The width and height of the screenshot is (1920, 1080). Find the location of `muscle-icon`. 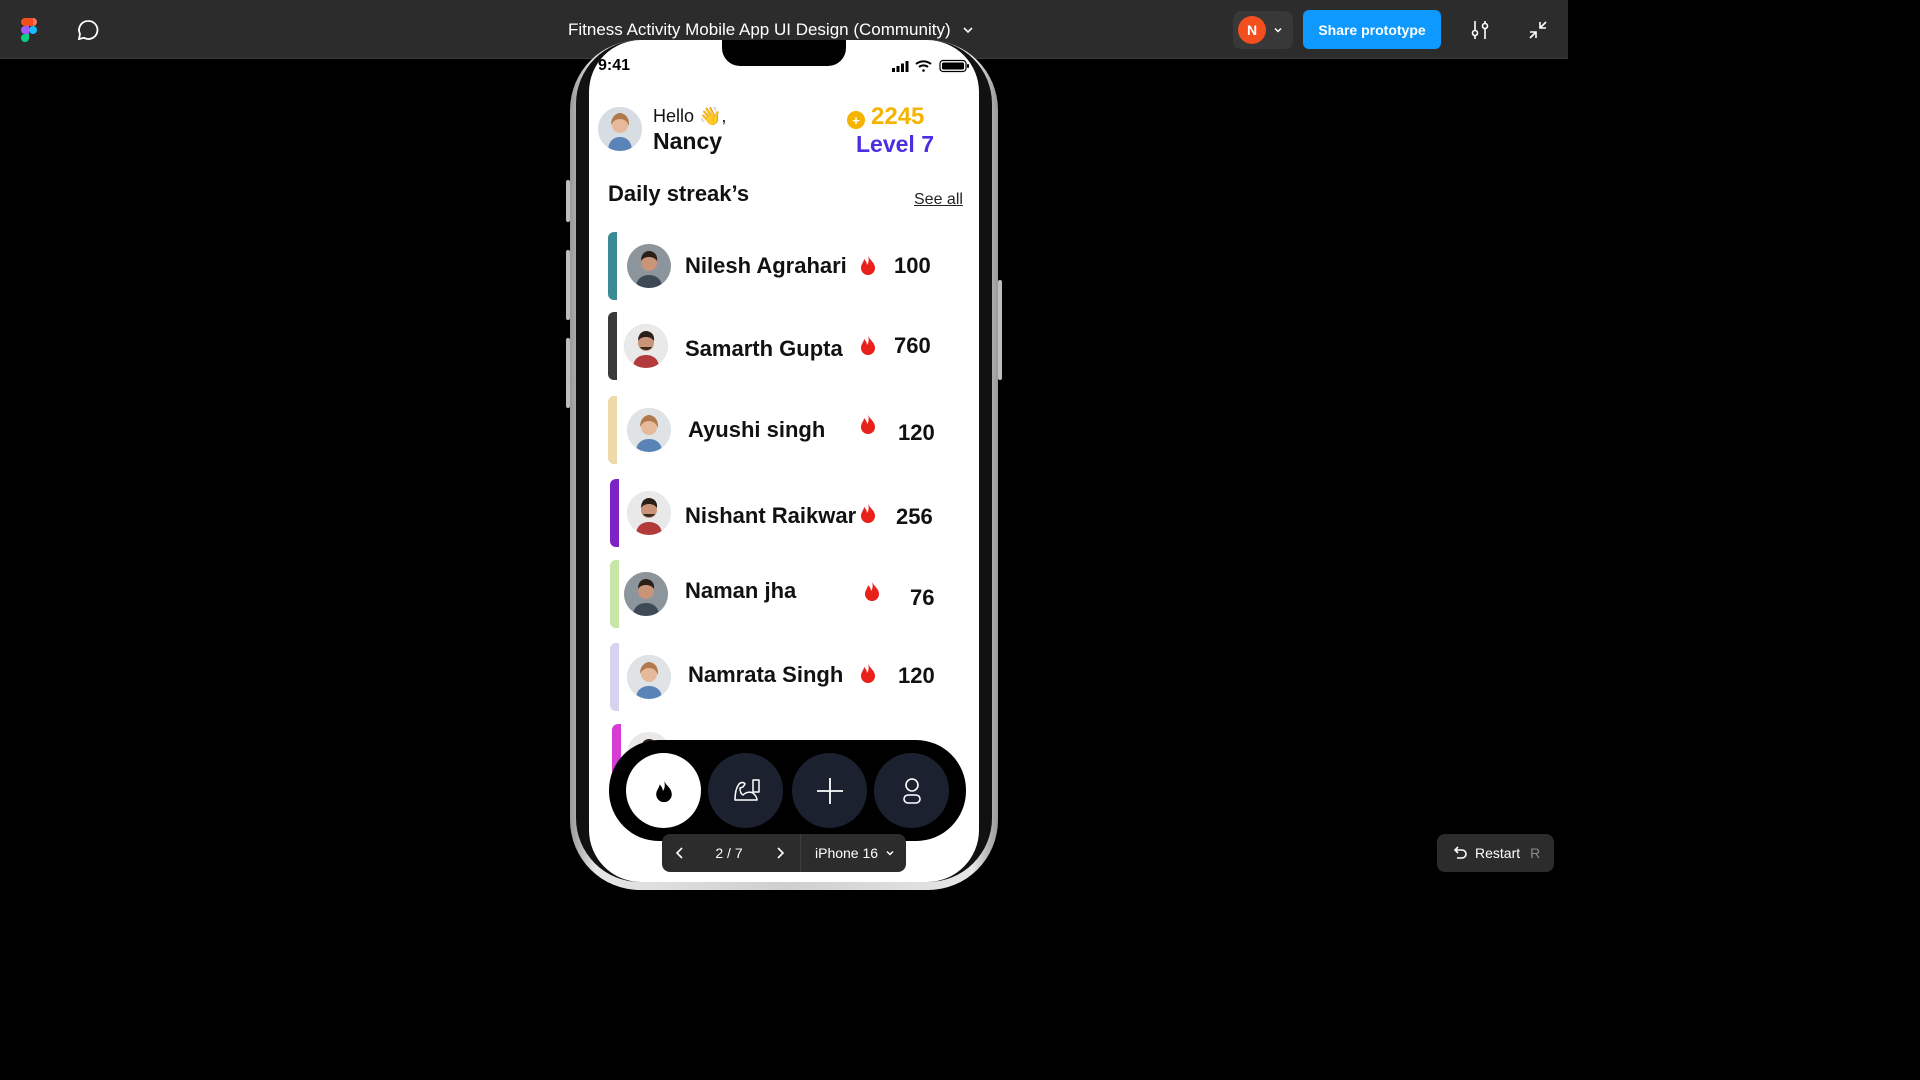

muscle-icon is located at coordinates (746, 789).